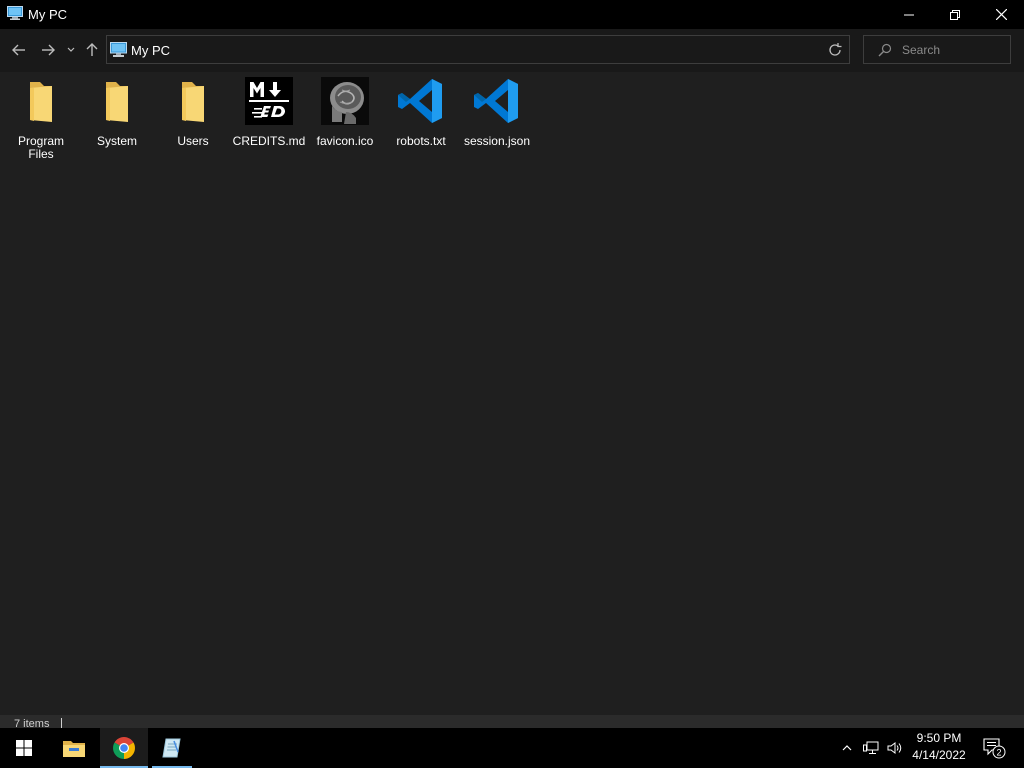 This screenshot has height=768, width=1024. What do you see at coordinates (40, 147) in the screenshot?
I see `list-item-label: Program Files` at bounding box center [40, 147].